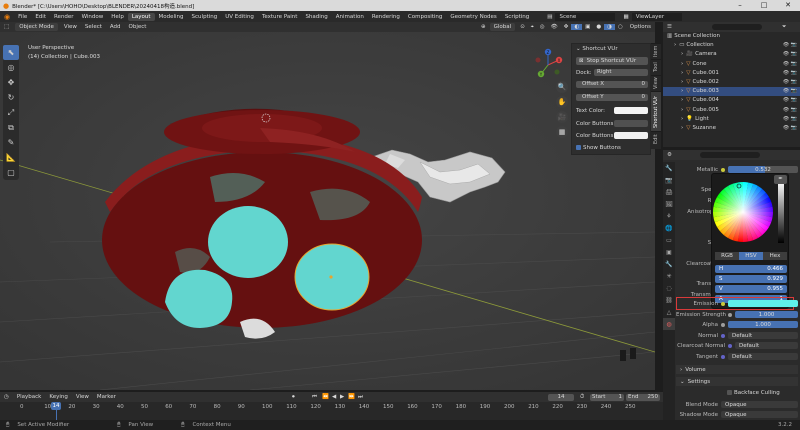 The image size is (800, 430). What do you see at coordinates (780, 179) in the screenshot?
I see `eyedropper-icon: ✒` at bounding box center [780, 179].